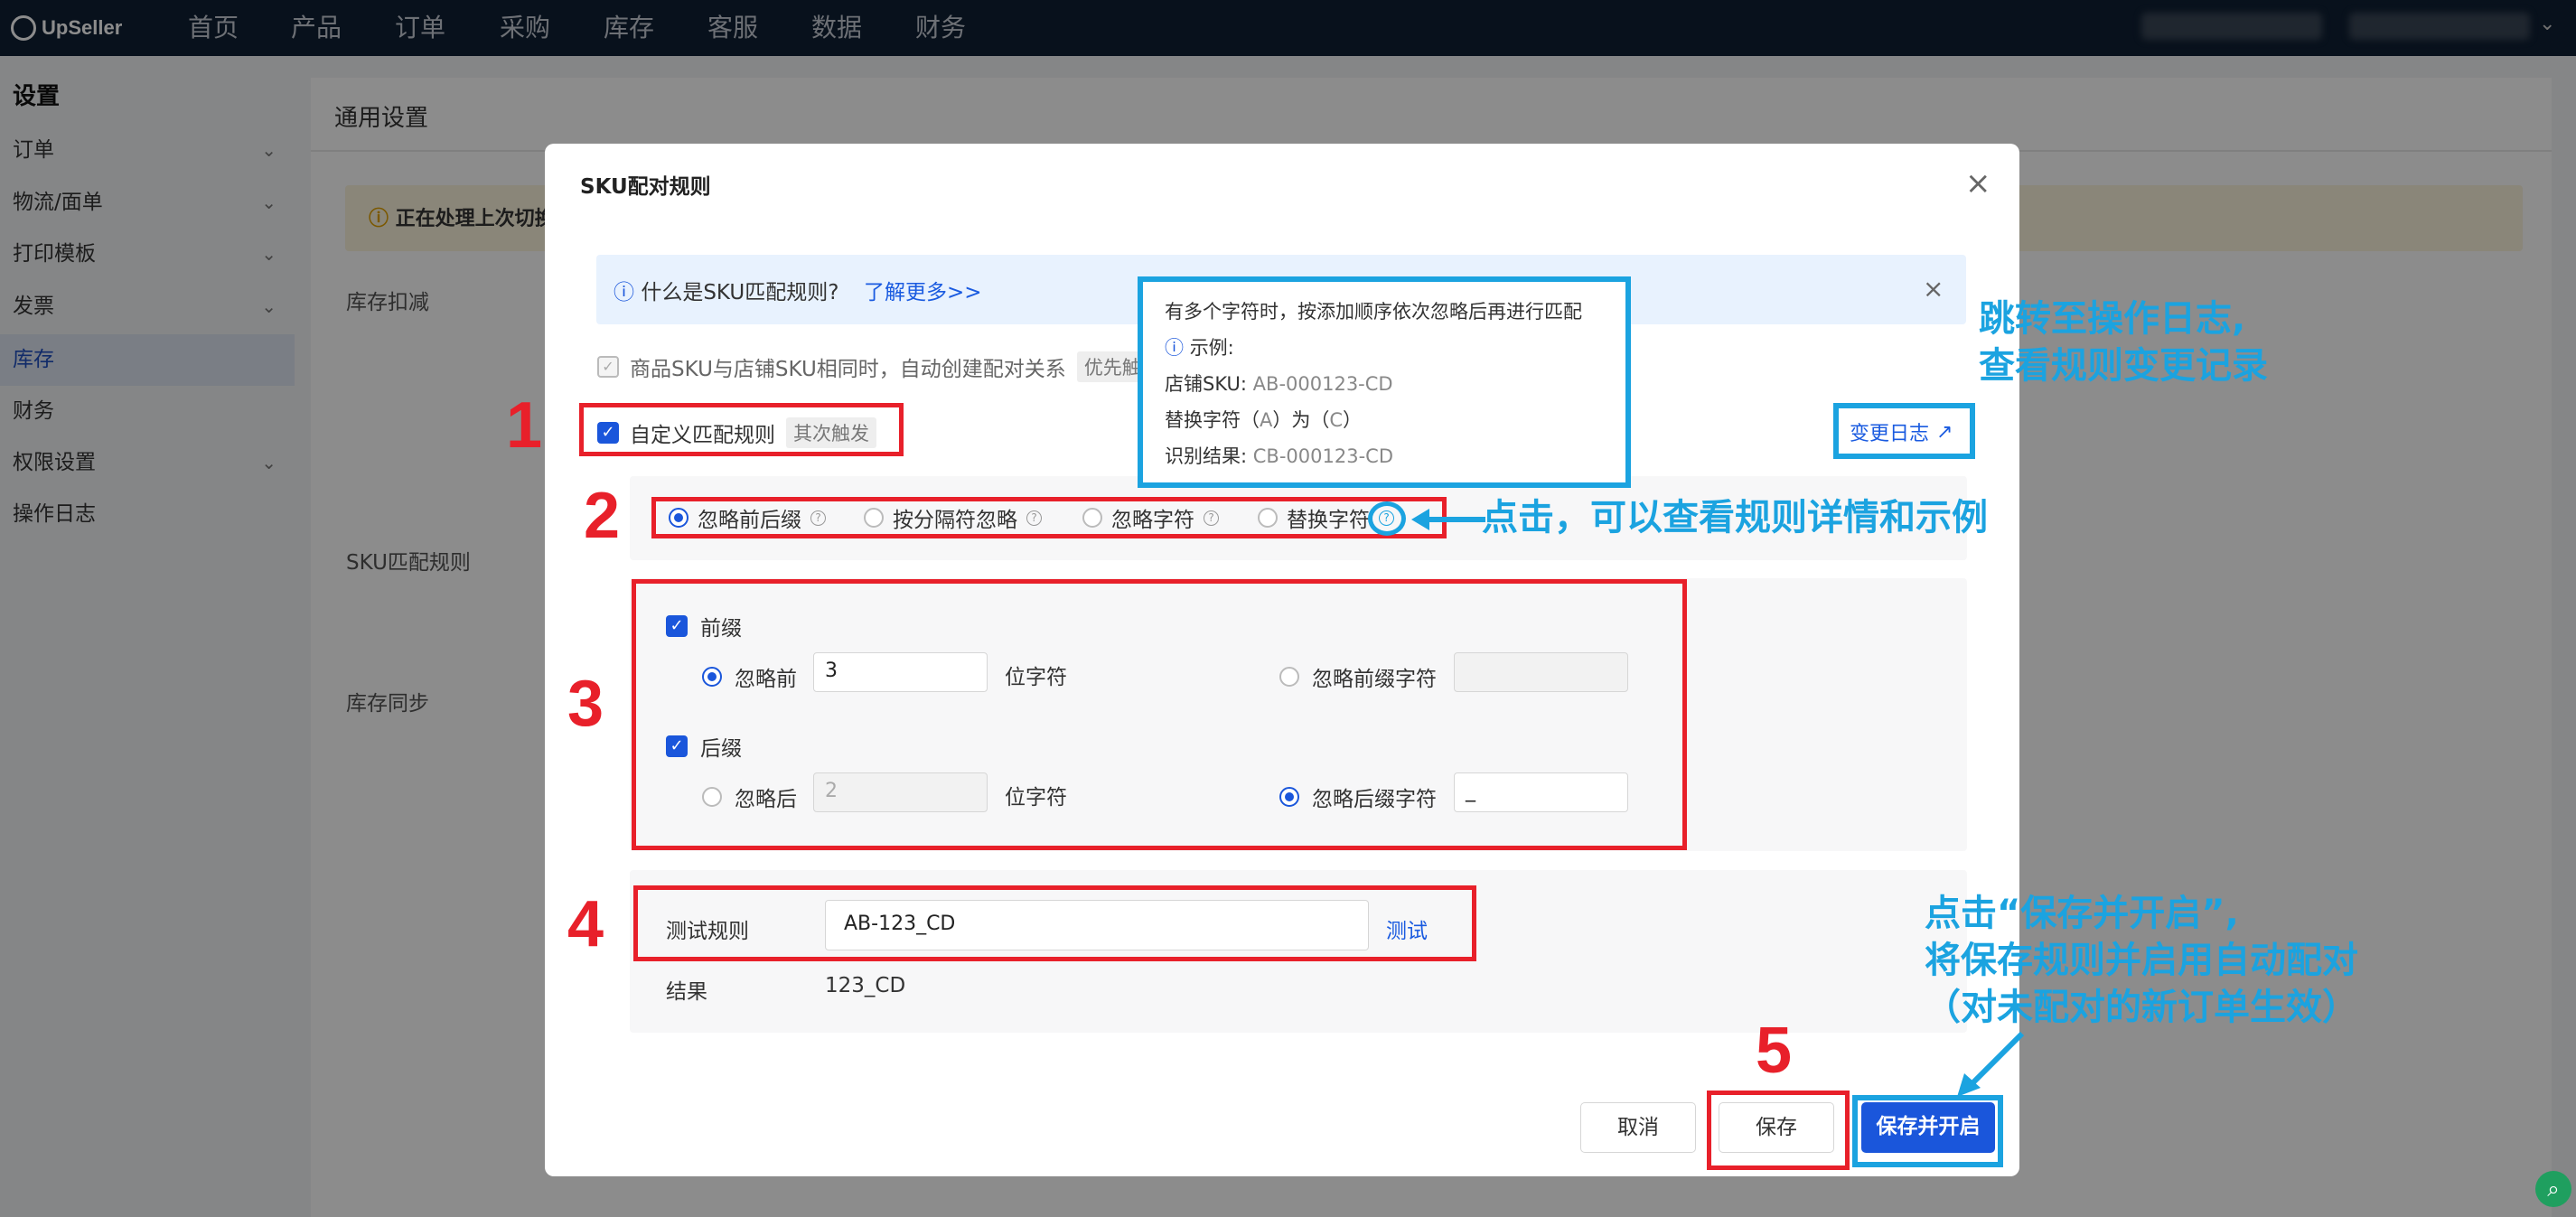 Image resolution: width=2576 pixels, height=1217 pixels. Describe the element at coordinates (2112, 319) in the screenshot. I see `note-changelog: 跳转至操作日志,` at that location.